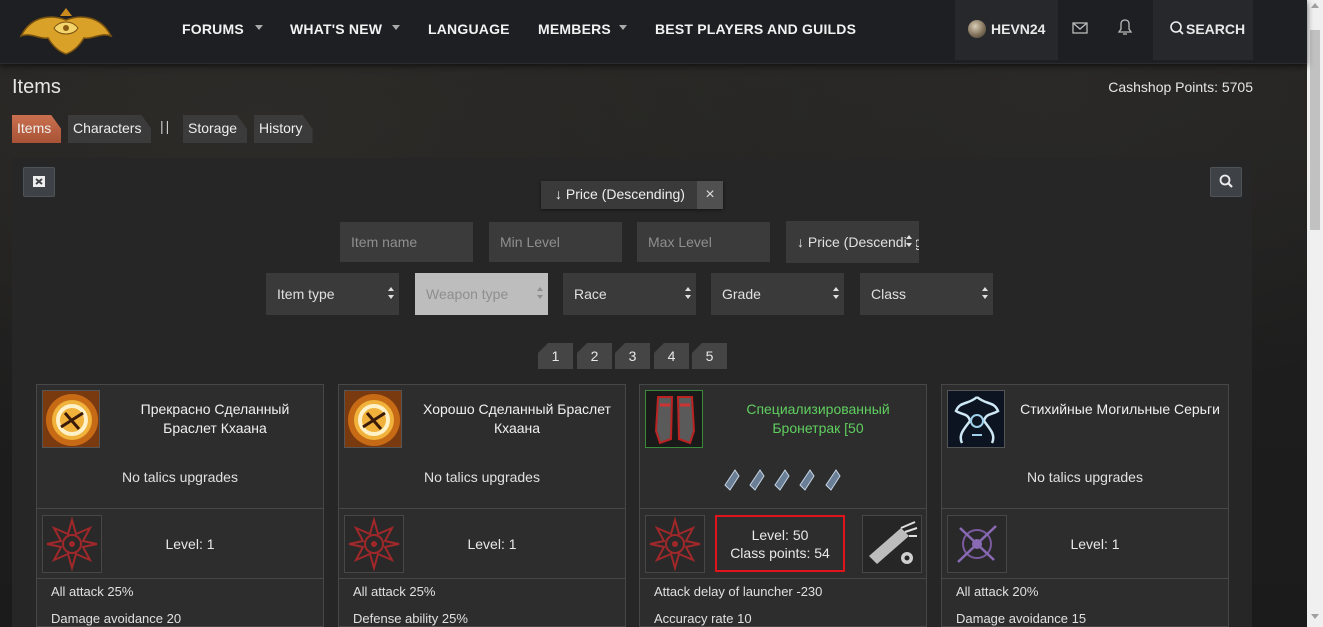 The image size is (1323, 627). Describe the element at coordinates (892, 544) in the screenshot. I see `launcher-icon` at that location.